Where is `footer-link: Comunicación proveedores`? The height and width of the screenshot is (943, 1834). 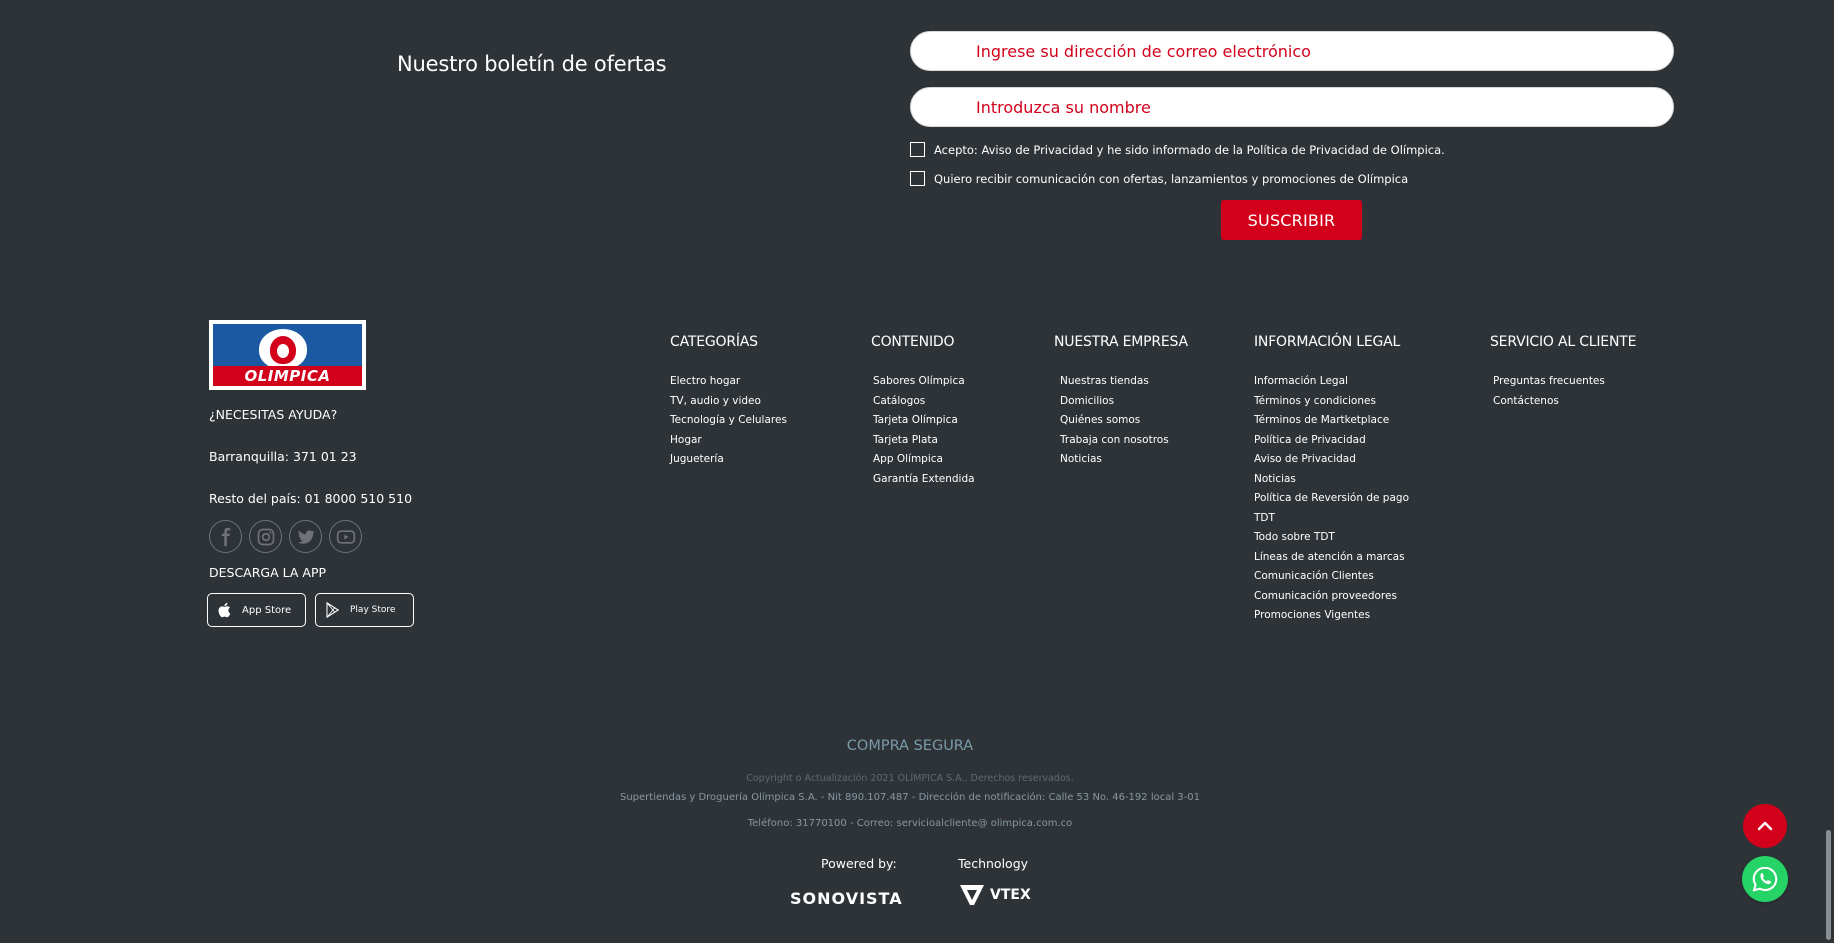 footer-link: Comunicación proveedores is located at coordinates (1331, 599).